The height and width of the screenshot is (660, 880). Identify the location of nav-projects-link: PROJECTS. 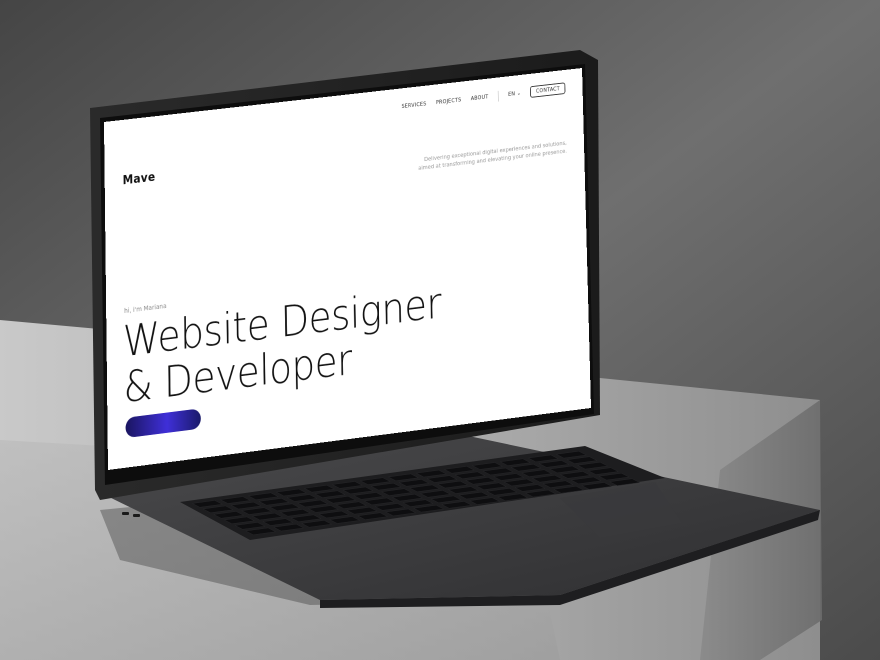
(449, 101).